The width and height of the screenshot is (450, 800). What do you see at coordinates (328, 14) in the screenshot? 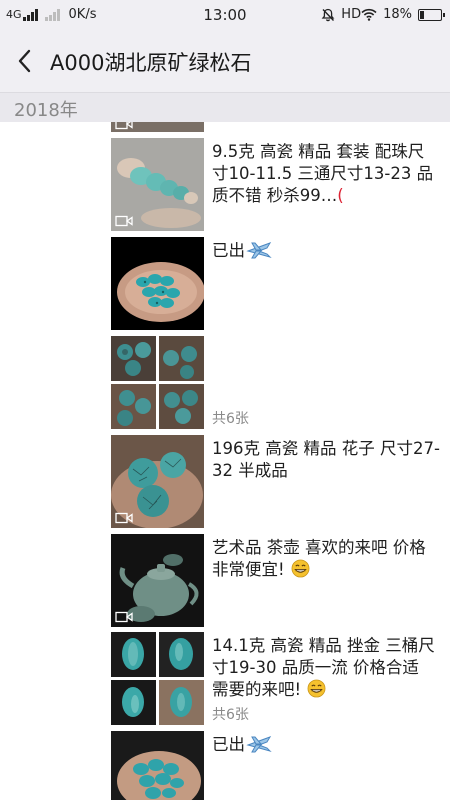
I see `mute-icon` at bounding box center [328, 14].